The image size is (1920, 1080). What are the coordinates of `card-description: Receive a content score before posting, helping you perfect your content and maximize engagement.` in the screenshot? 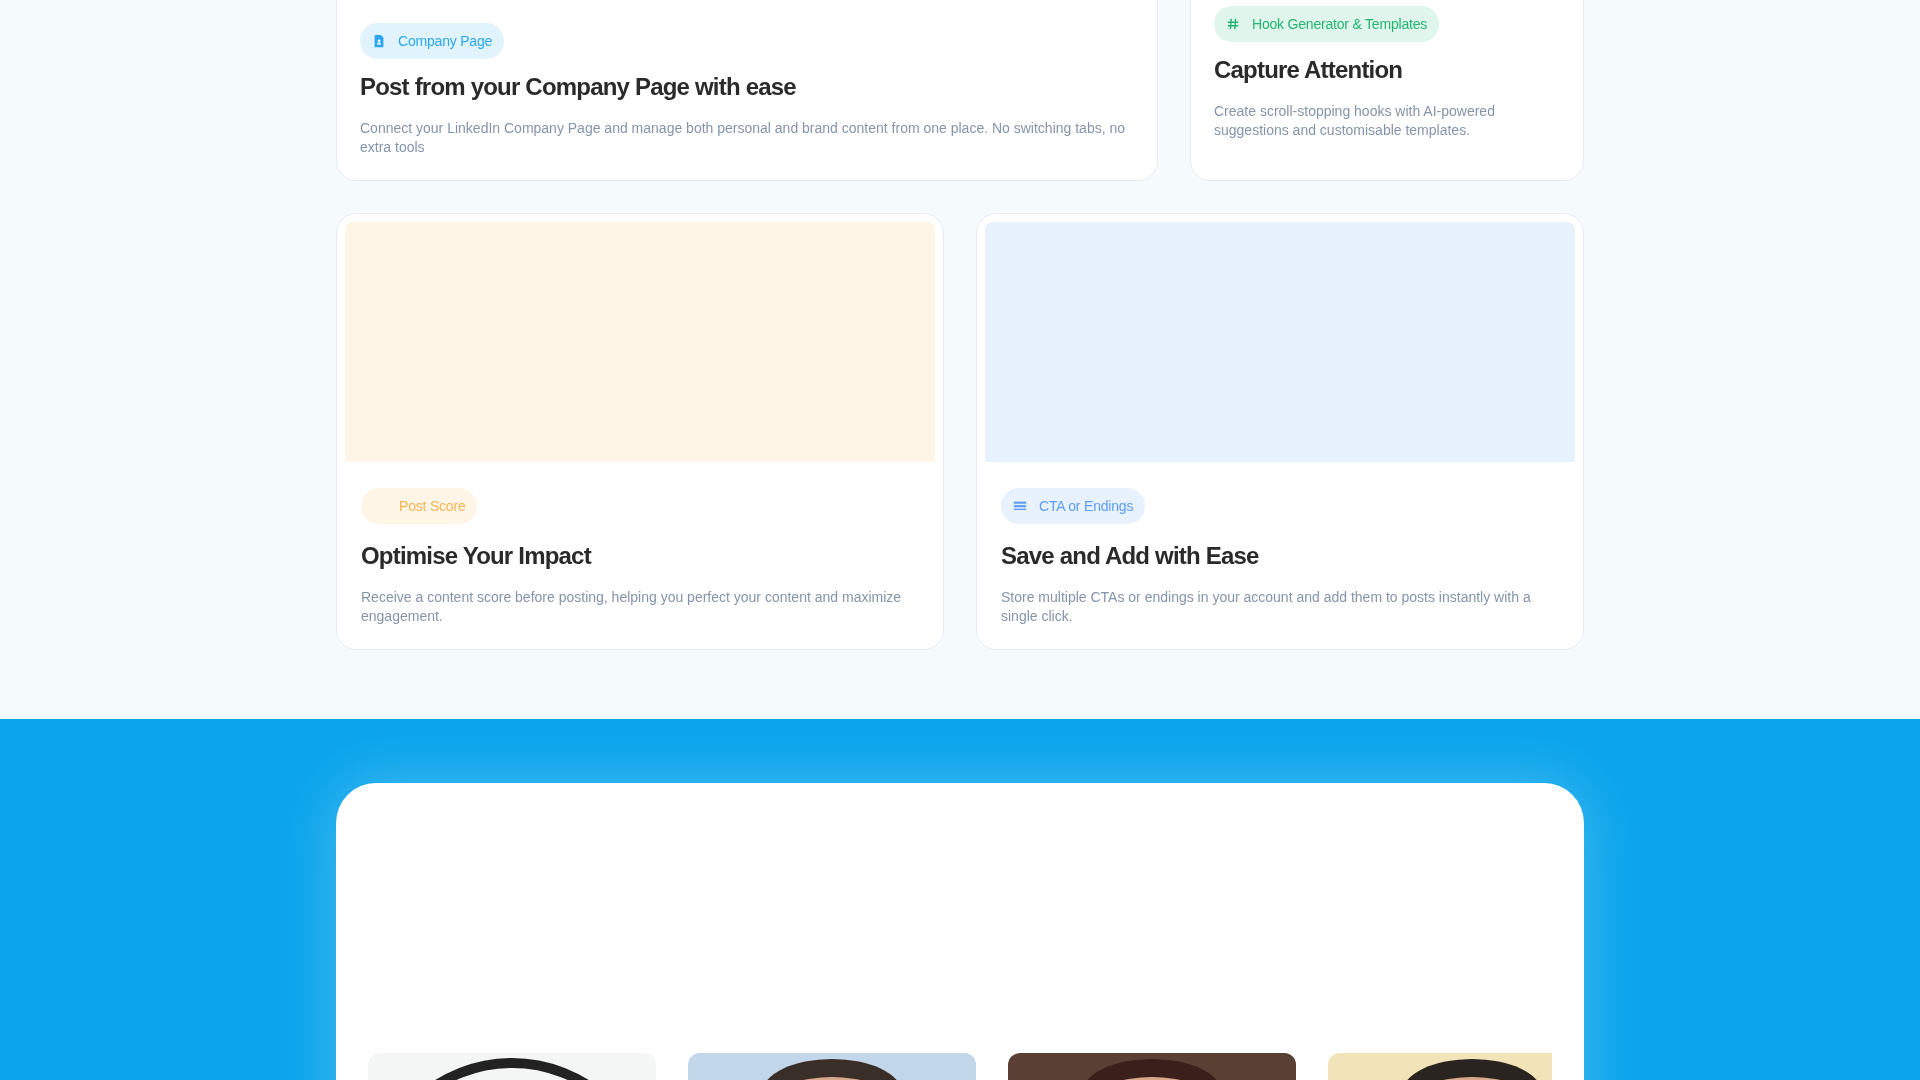 It's located at (632, 607).